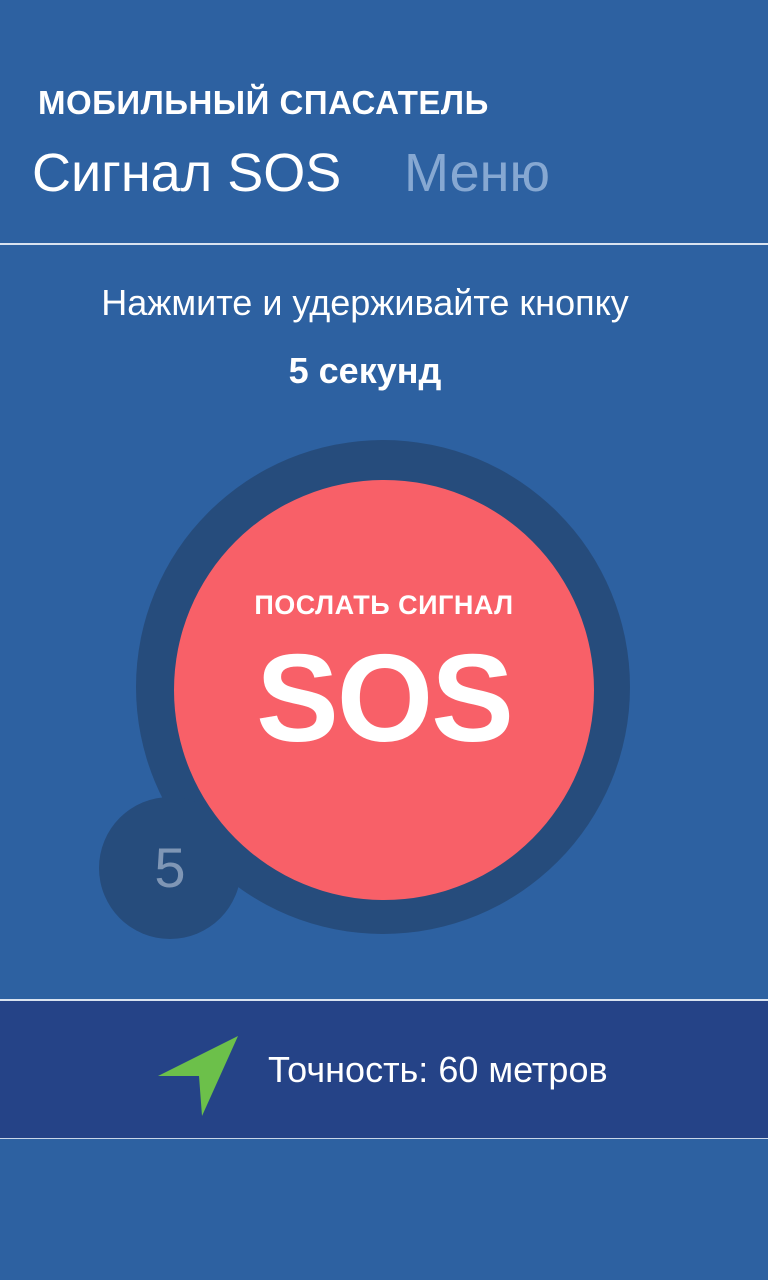 The image size is (768, 1280). Describe the element at coordinates (477, 173) in the screenshot. I see `tab-menu: Меню` at that location.